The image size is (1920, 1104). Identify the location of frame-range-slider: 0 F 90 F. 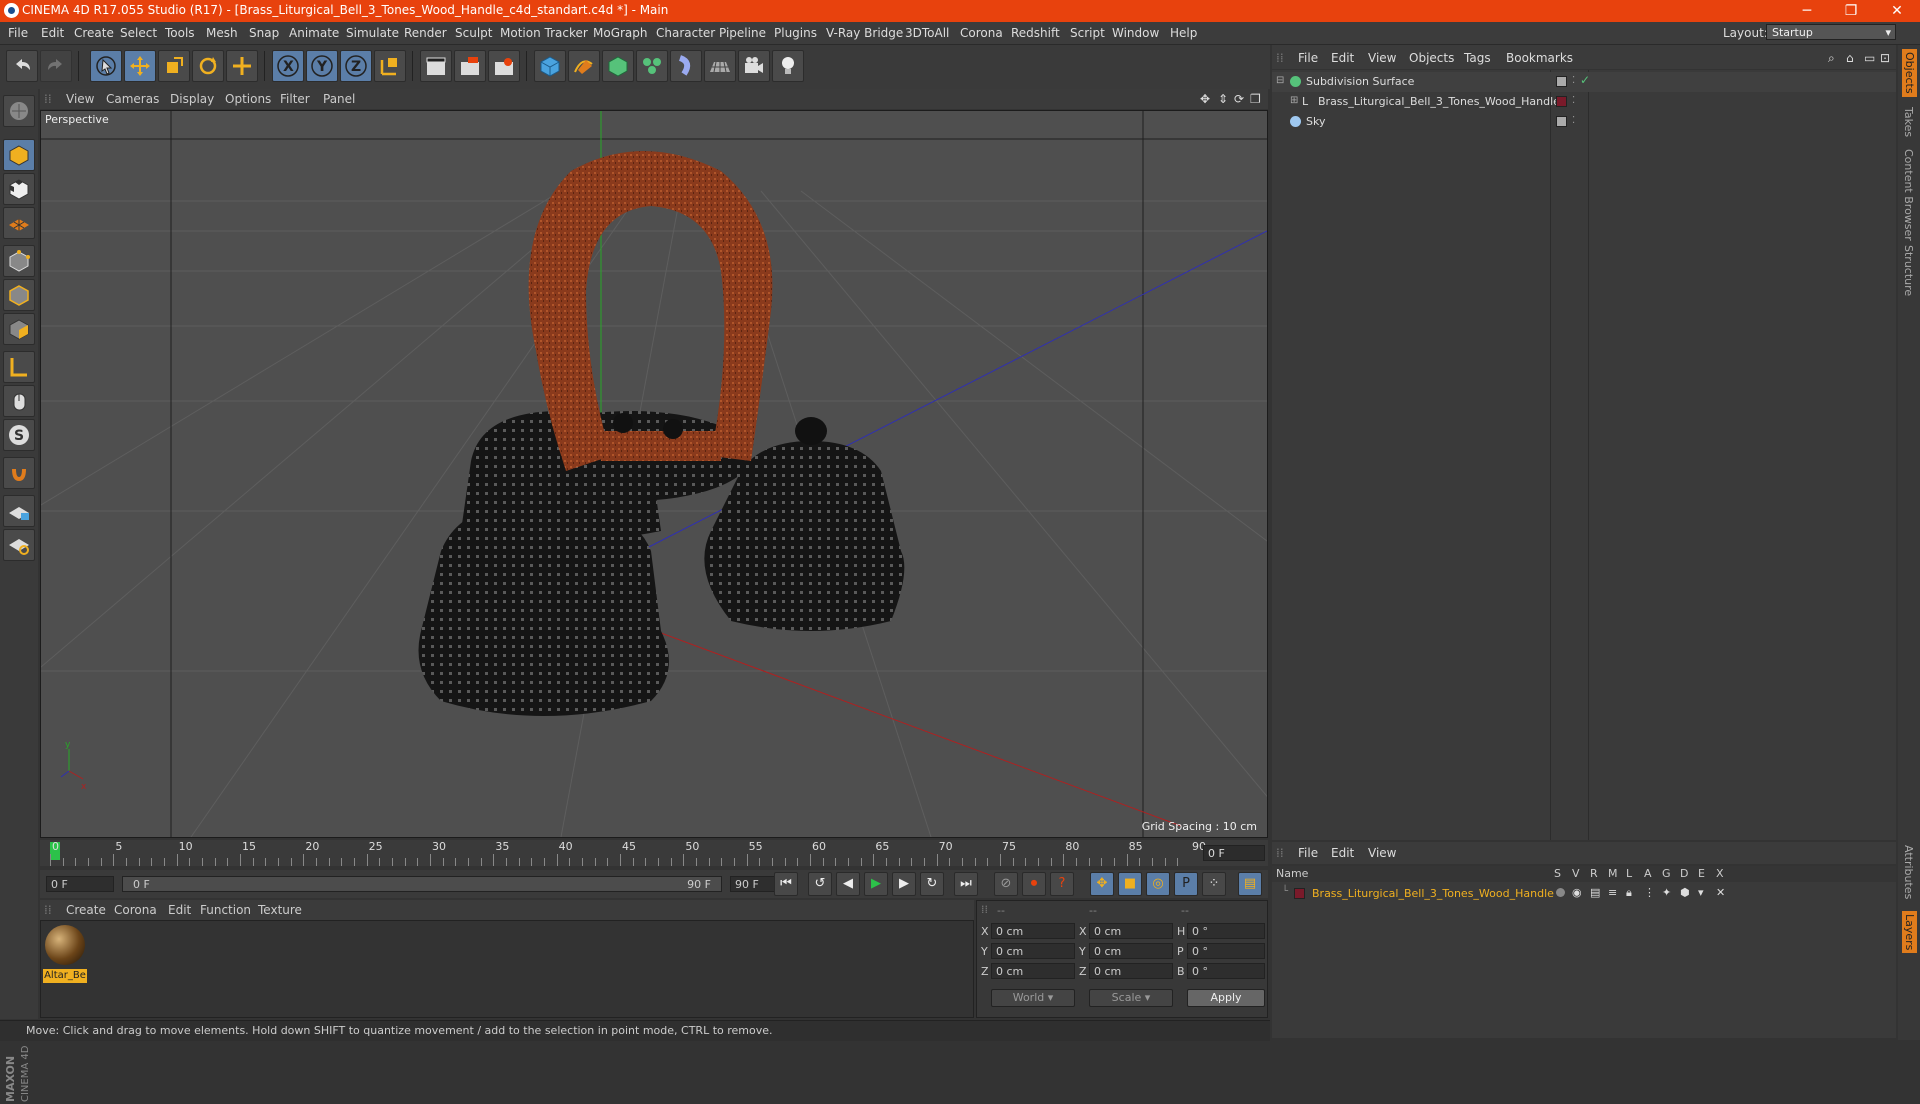
(422, 884).